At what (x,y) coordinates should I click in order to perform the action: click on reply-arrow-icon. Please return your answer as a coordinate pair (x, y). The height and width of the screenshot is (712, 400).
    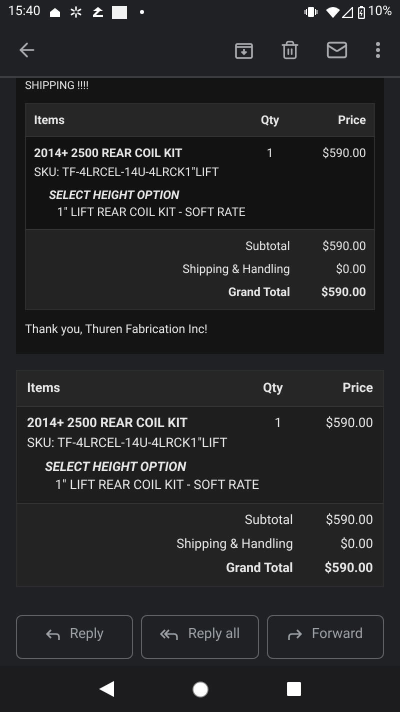
    Looking at the image, I should click on (53, 634).